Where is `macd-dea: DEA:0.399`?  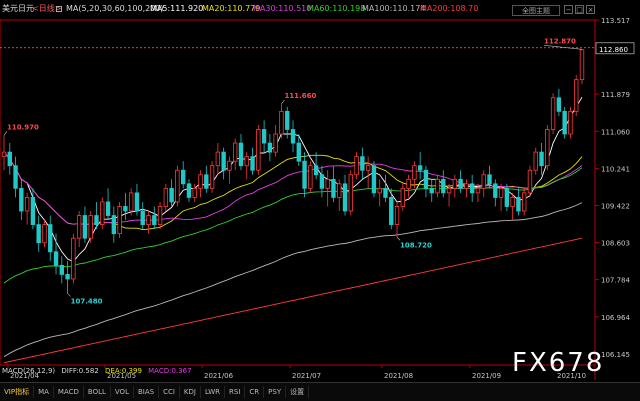
macd-dea: DEA:0.399 is located at coordinates (123, 371).